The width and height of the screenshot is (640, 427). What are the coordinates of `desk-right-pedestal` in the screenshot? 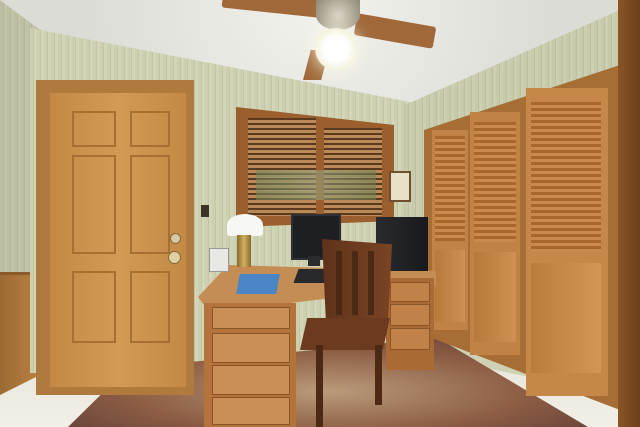 It's located at (410, 324).